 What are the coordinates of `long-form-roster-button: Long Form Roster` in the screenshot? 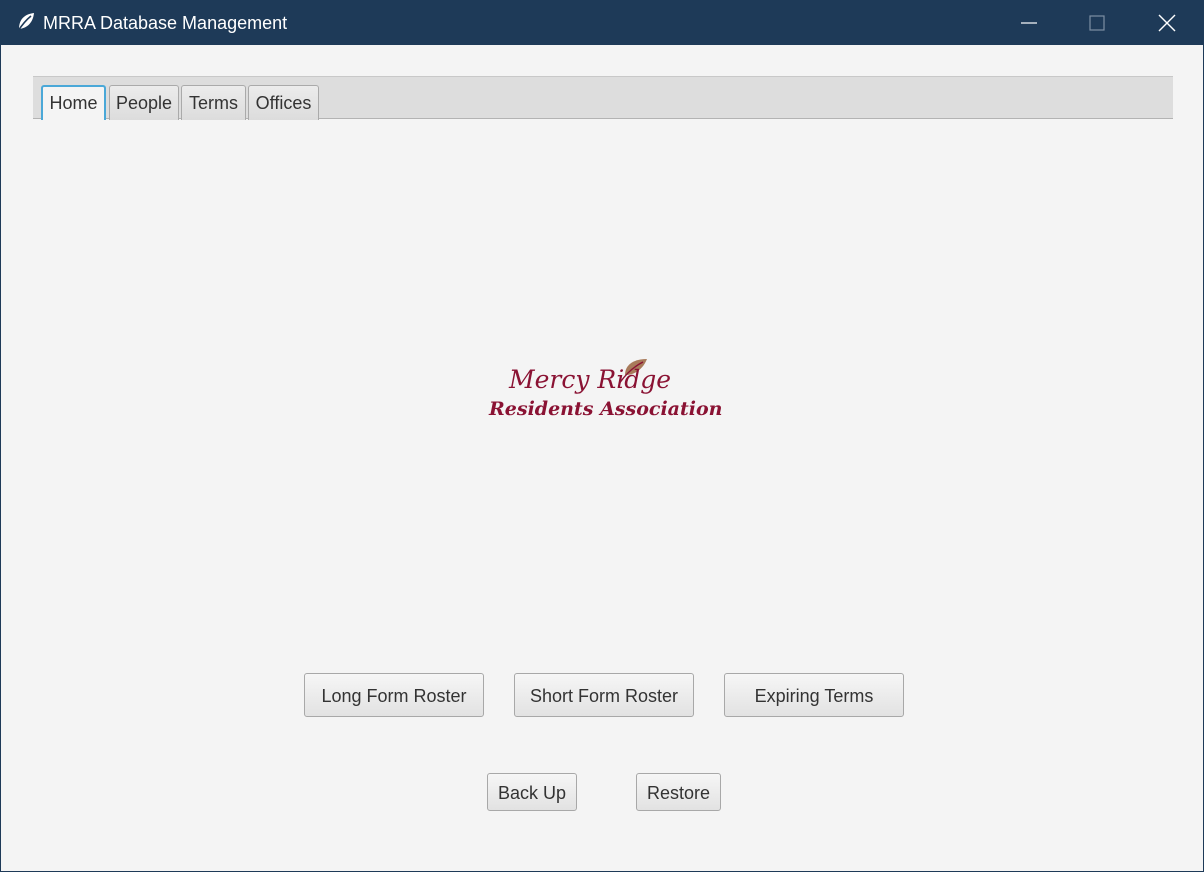 It's located at (394, 695).